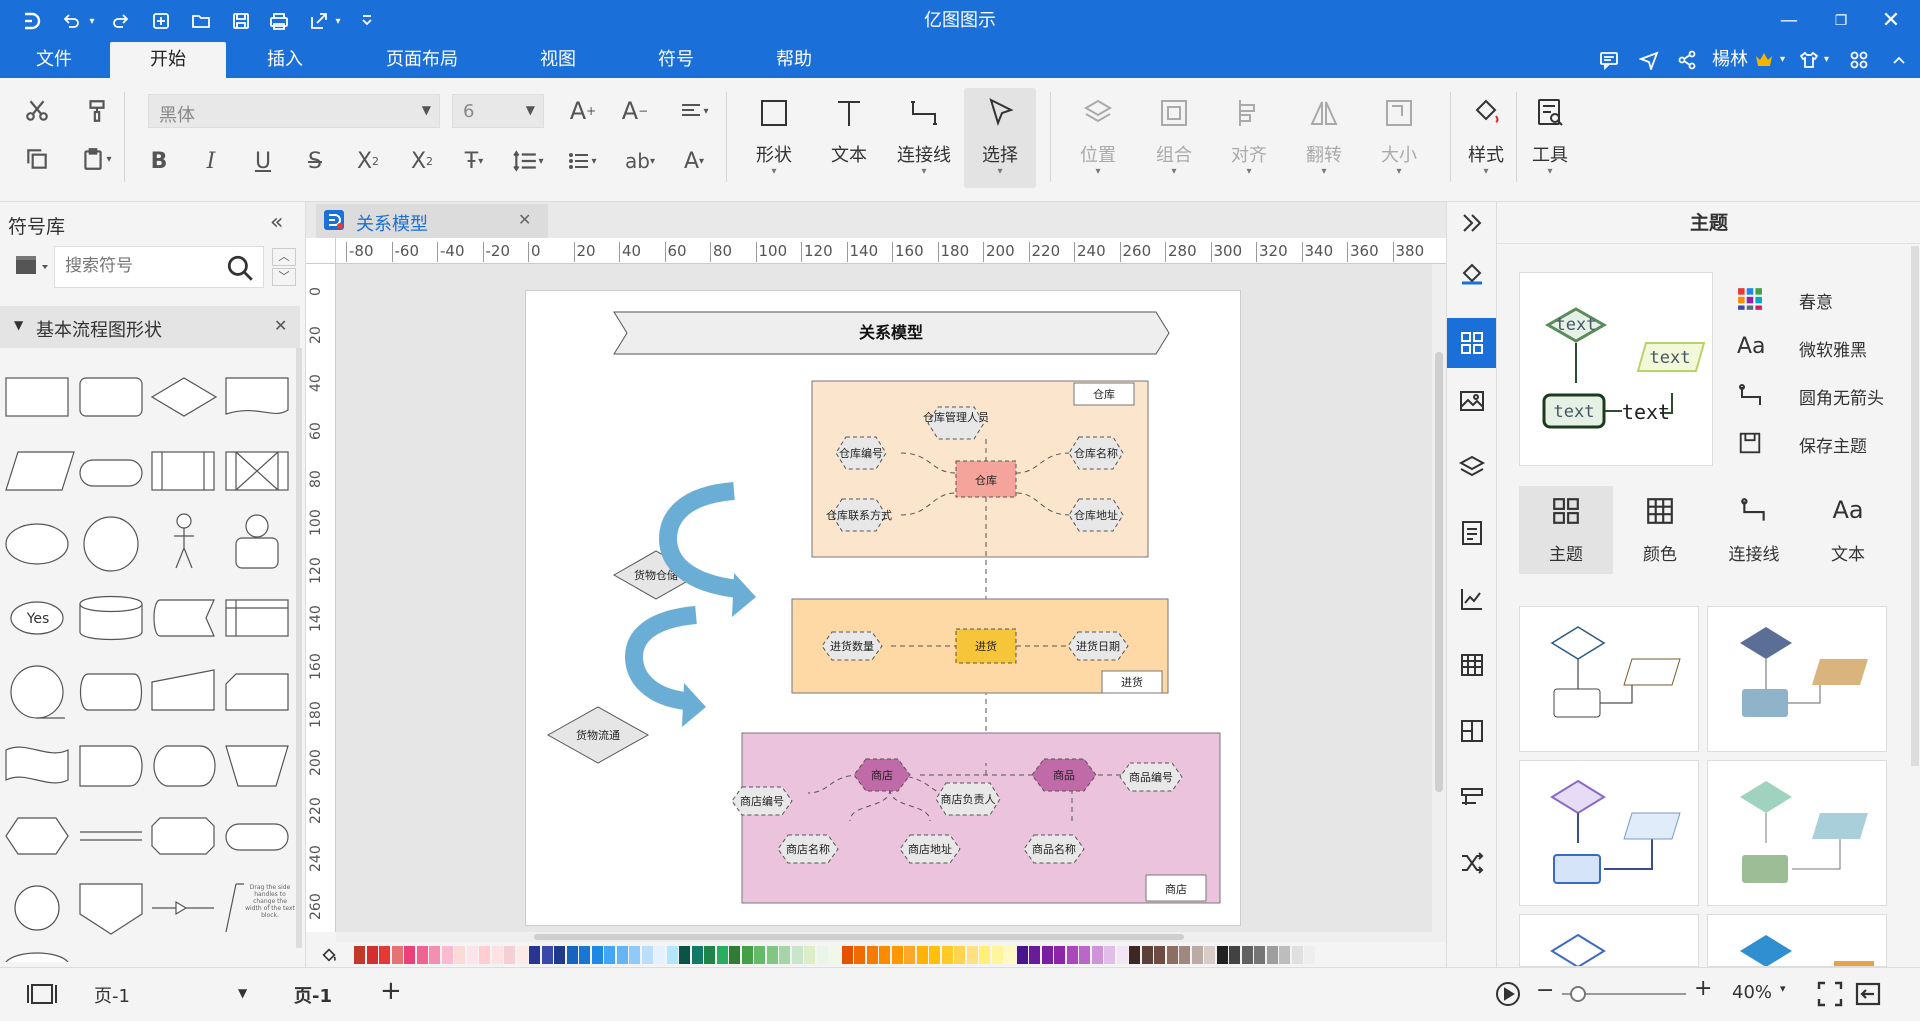 This screenshot has height=1021, width=1920. What do you see at coordinates (1545, 990) in the screenshot?
I see `zoom-out-icon: −` at bounding box center [1545, 990].